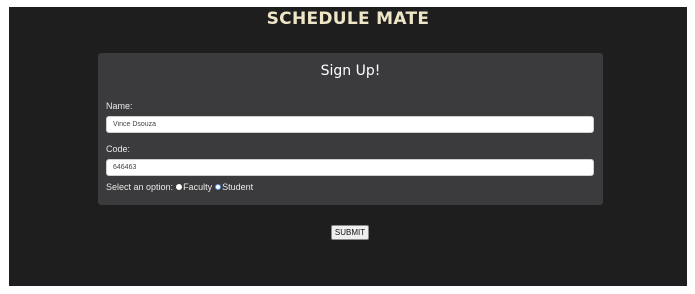 This screenshot has height=294, width=695. What do you see at coordinates (118, 149) in the screenshot?
I see `code-label: Code:` at bounding box center [118, 149].